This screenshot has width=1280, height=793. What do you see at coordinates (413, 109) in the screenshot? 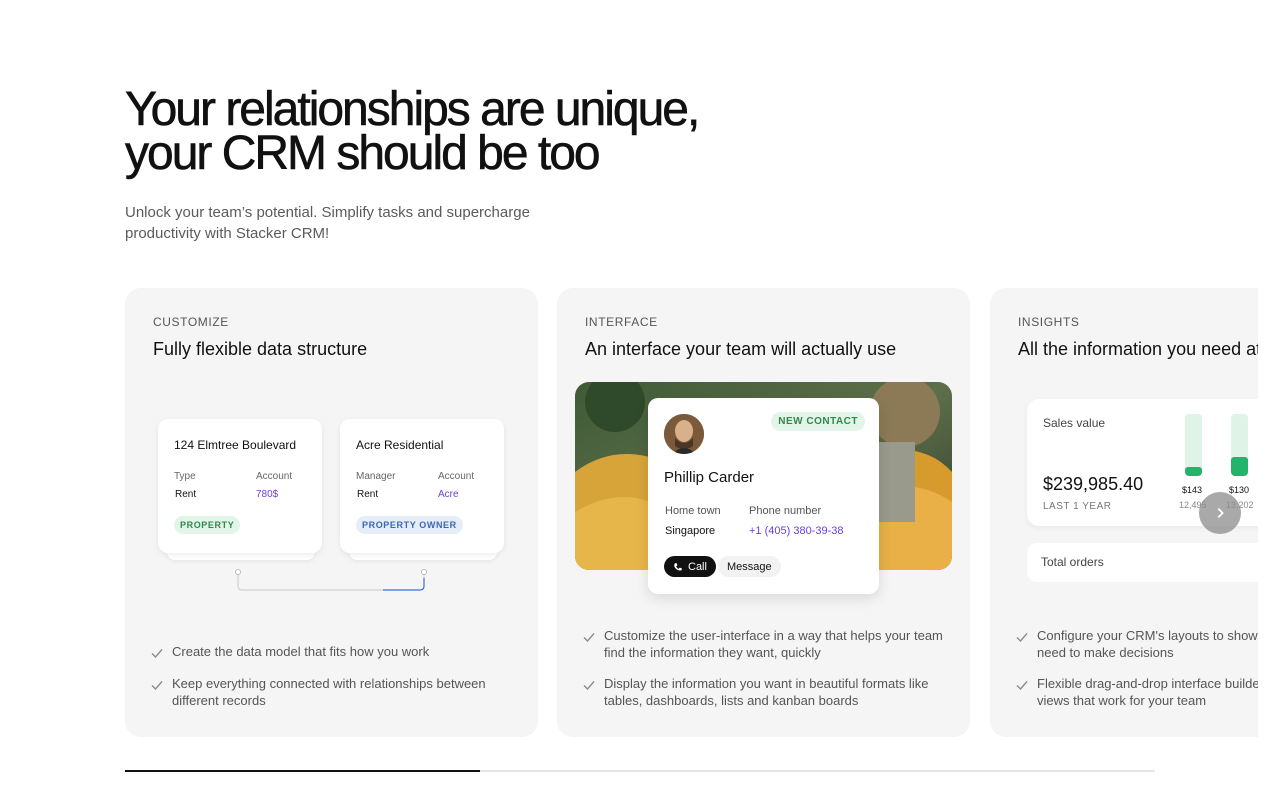
I see `hero-title-line-1: Your relationships are unique,` at bounding box center [413, 109].